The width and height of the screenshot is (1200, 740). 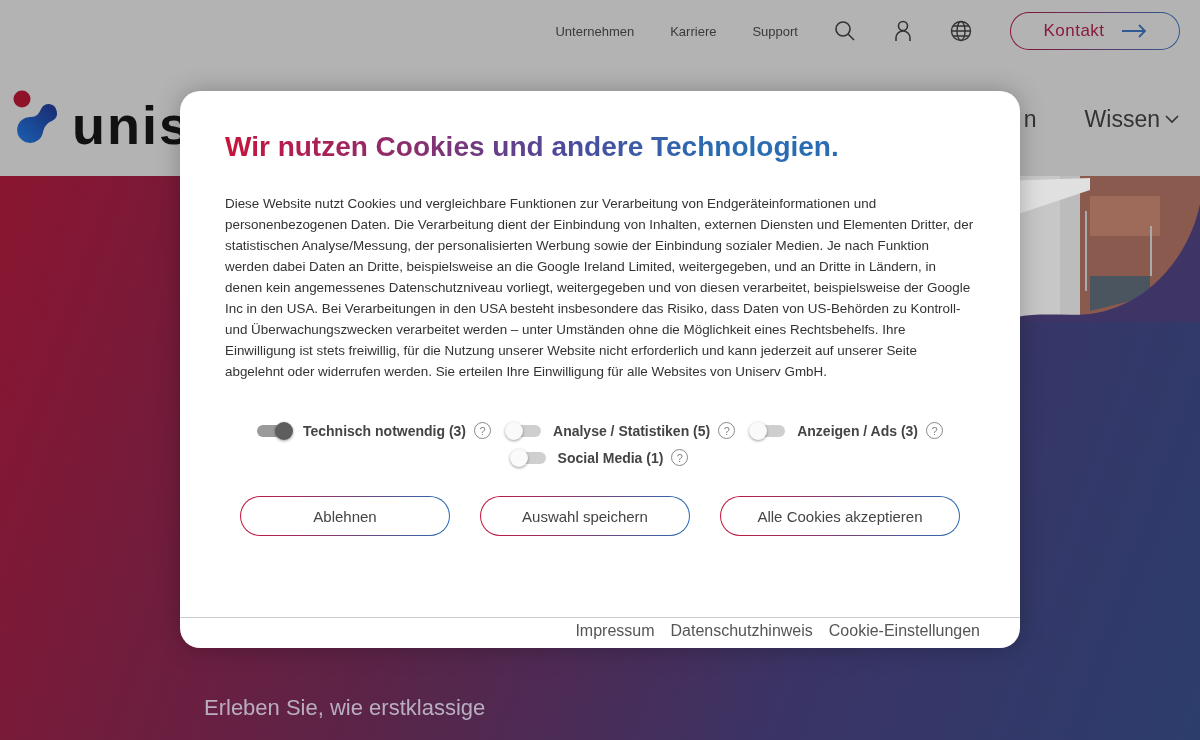 What do you see at coordinates (775, 31) in the screenshot?
I see `nav-link: Support` at bounding box center [775, 31].